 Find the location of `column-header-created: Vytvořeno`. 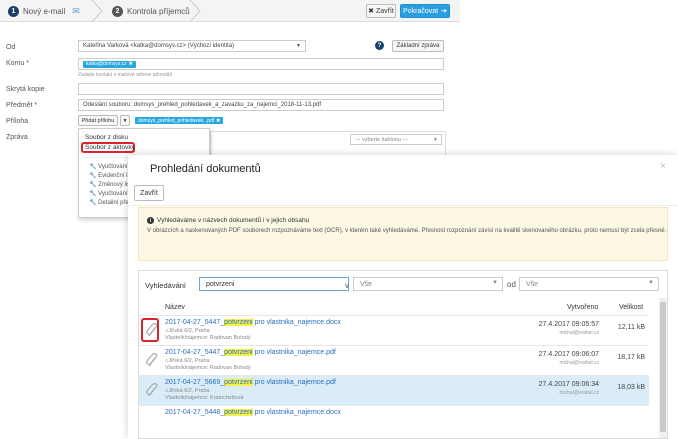

column-header-created: Vytvořeno is located at coordinates (582, 307).